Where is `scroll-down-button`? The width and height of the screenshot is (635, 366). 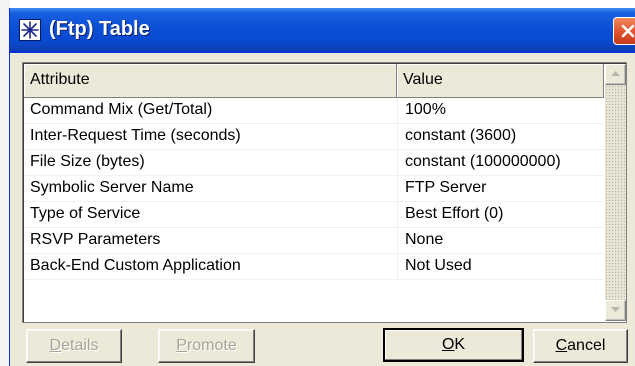
scroll-down-button is located at coordinates (615, 310).